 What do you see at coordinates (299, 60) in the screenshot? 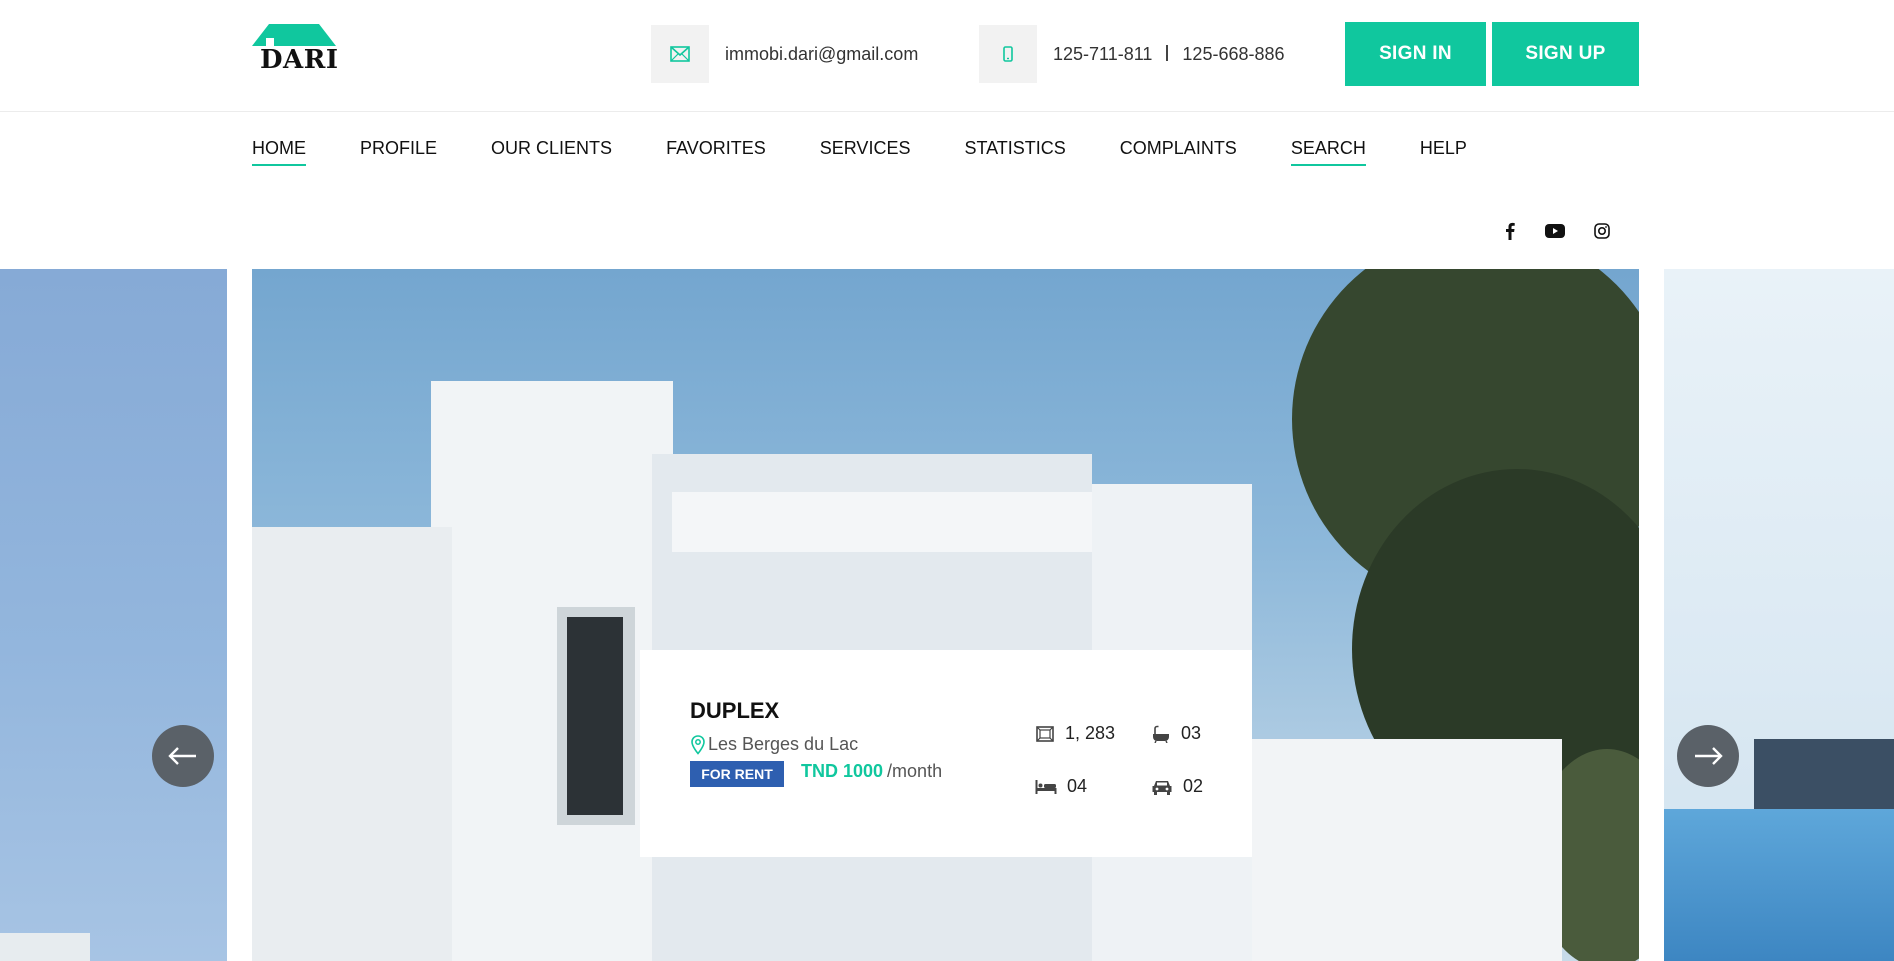
I see `logo-text: DARI` at bounding box center [299, 60].